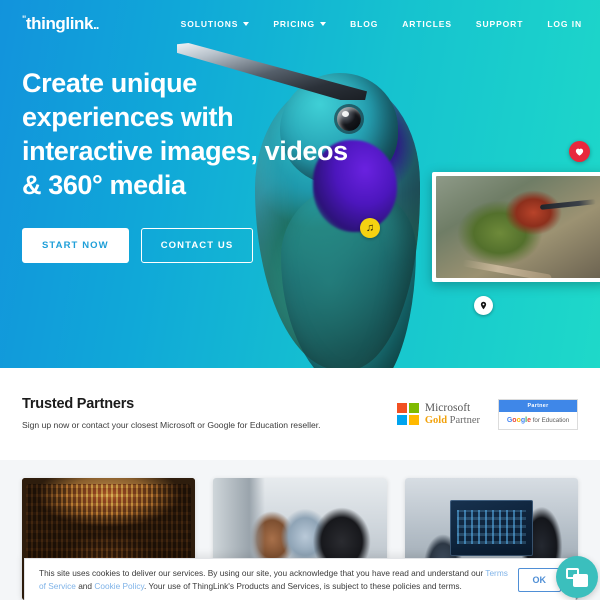 This screenshot has width=600, height=600. I want to click on microsoft-wordmark: Microsoft, so click(447, 408).